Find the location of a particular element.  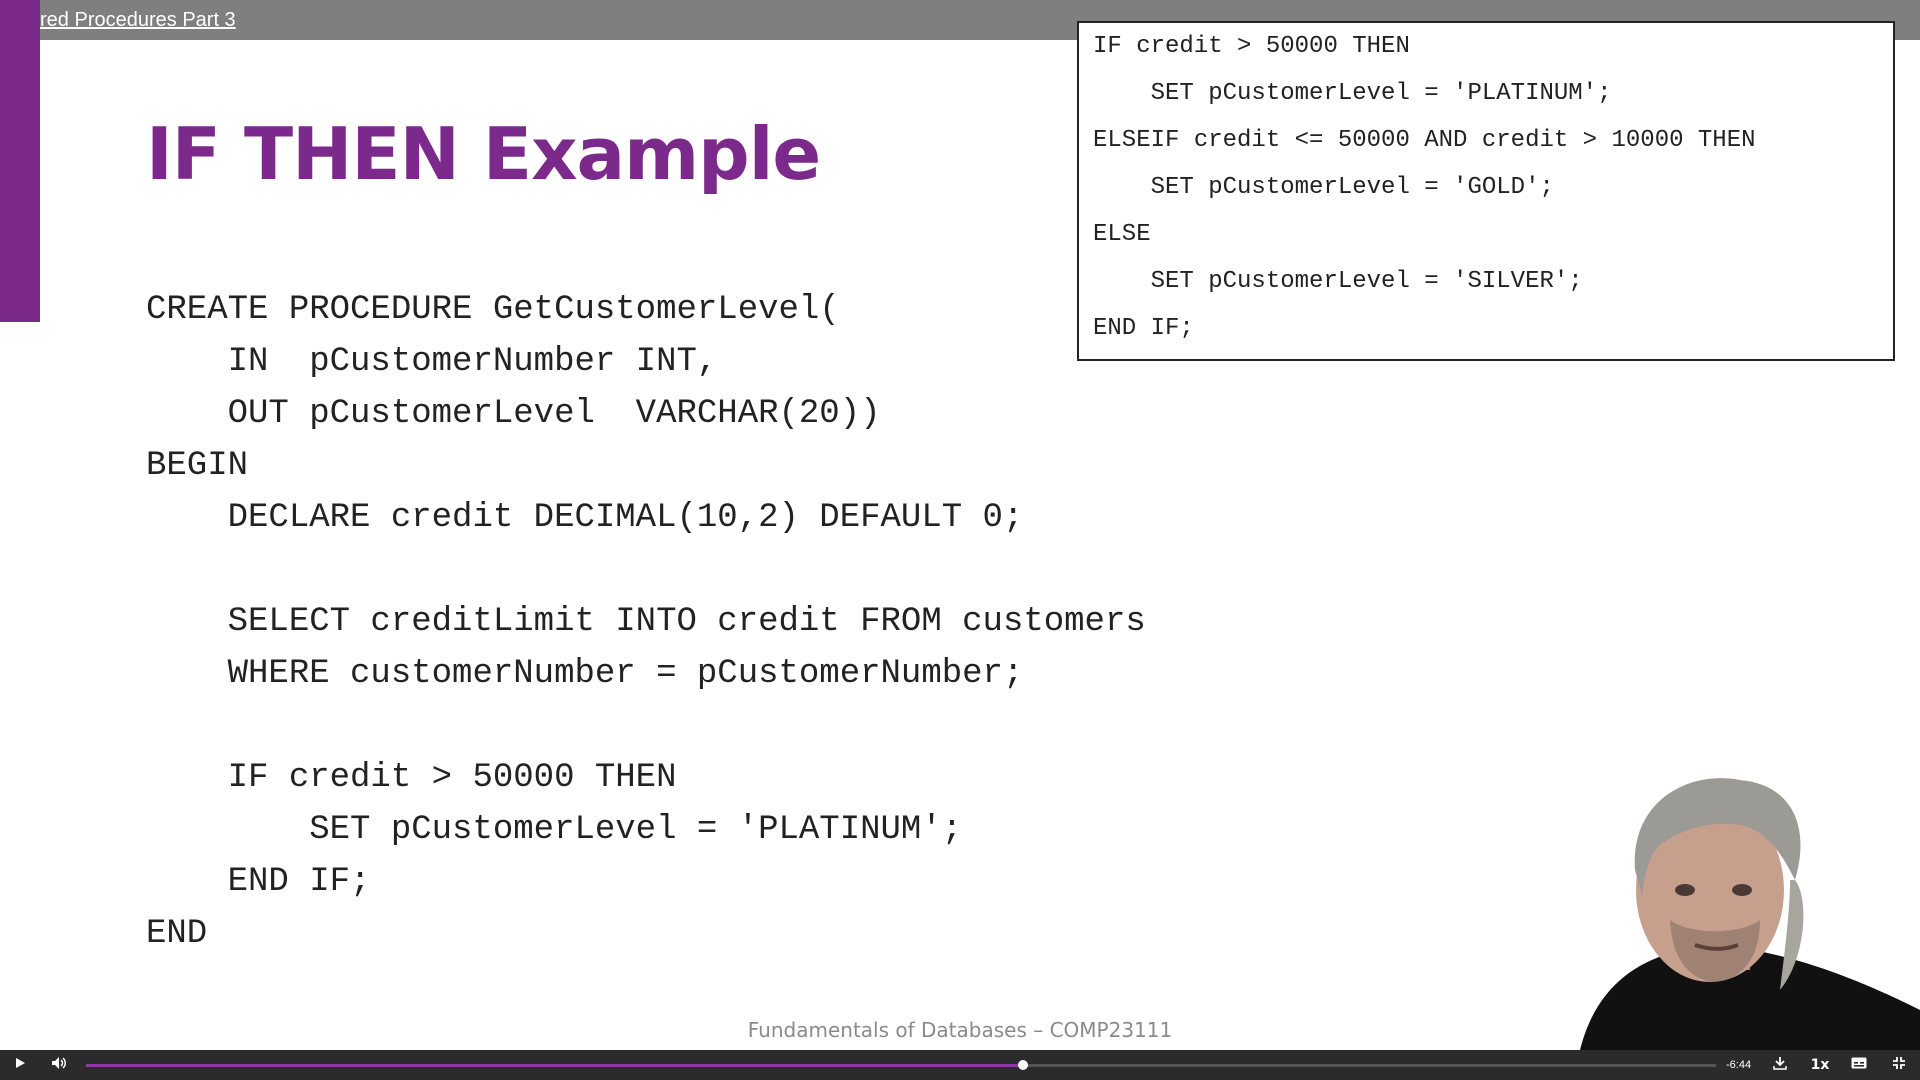

exit-fullscreen-button is located at coordinates (1899, 1065).